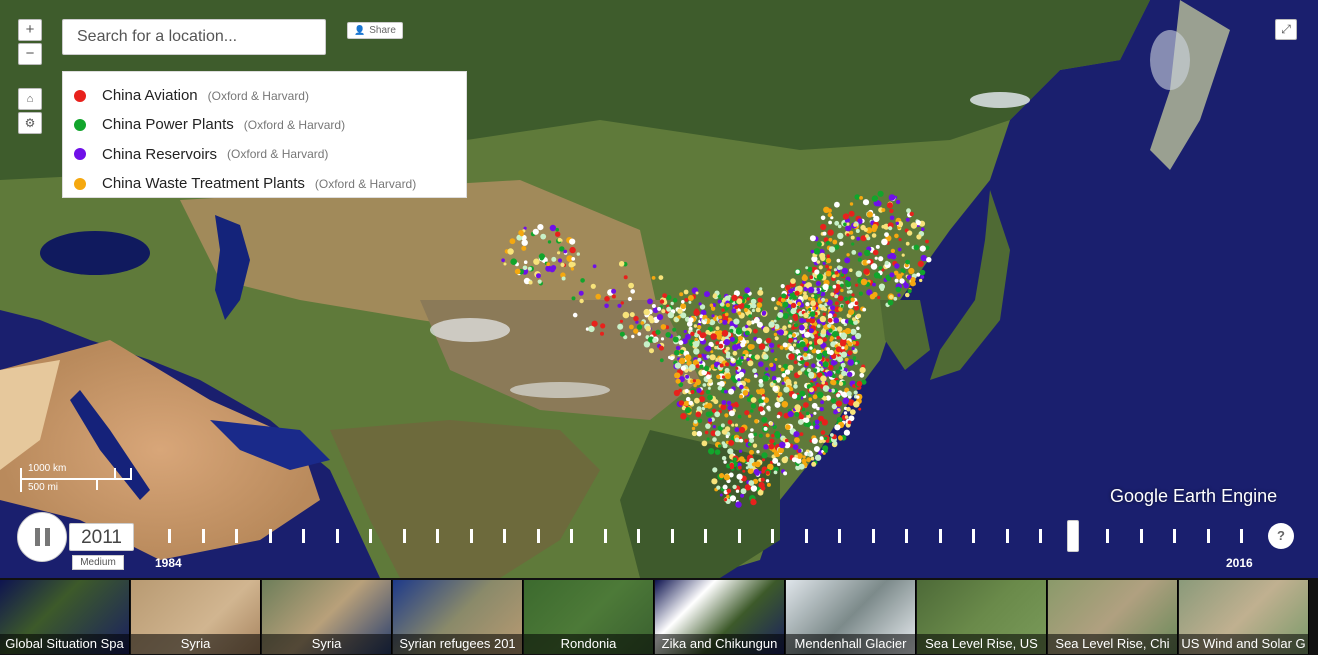  I want to click on carousel-item: Zika and Chikungun, so click(720, 617).